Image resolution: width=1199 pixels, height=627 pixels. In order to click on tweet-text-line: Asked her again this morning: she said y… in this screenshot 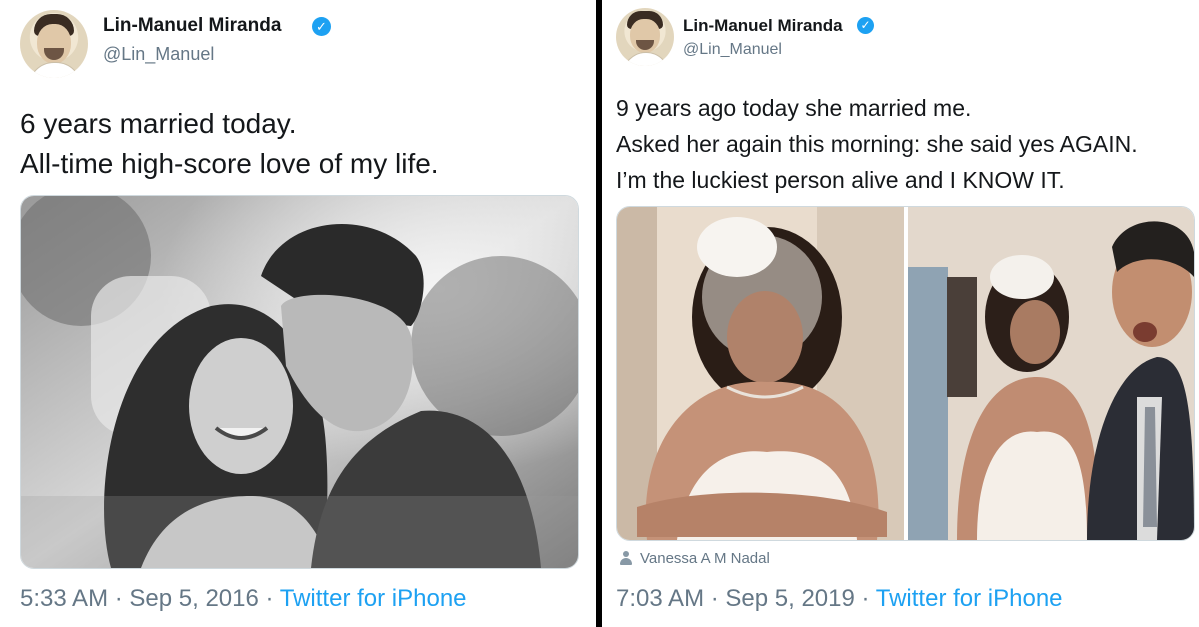, I will do `click(877, 144)`.